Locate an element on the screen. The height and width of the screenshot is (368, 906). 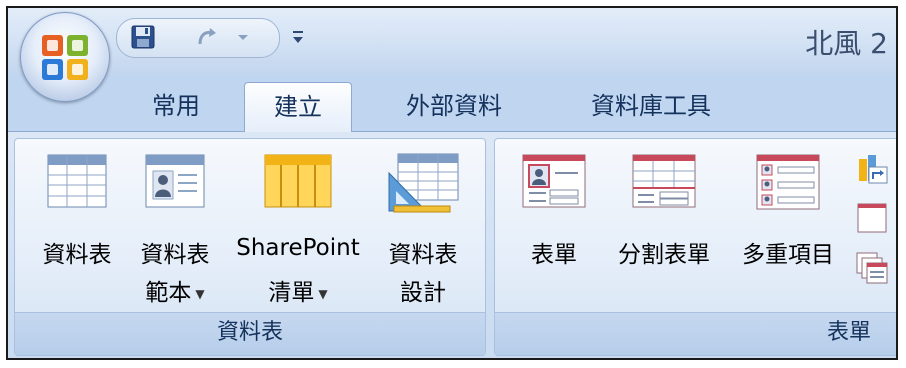
multiple-items-icon is located at coordinates (788, 182).